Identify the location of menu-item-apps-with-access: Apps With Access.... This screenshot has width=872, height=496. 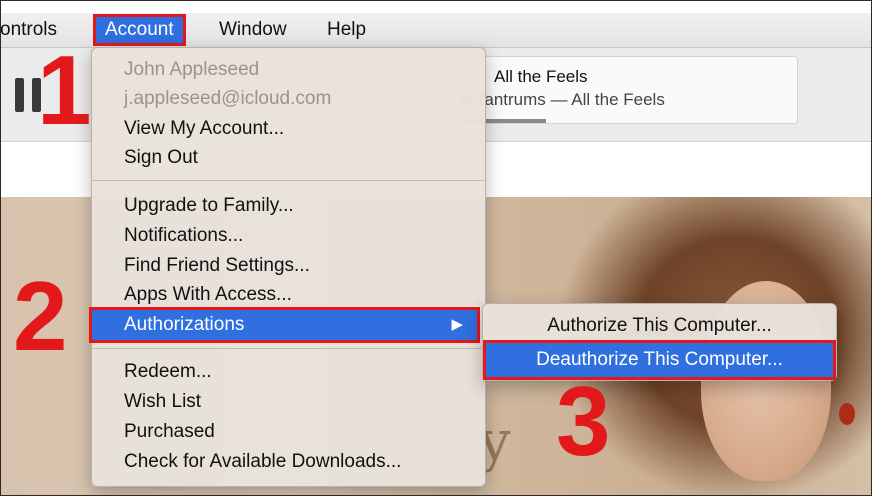
(208, 295).